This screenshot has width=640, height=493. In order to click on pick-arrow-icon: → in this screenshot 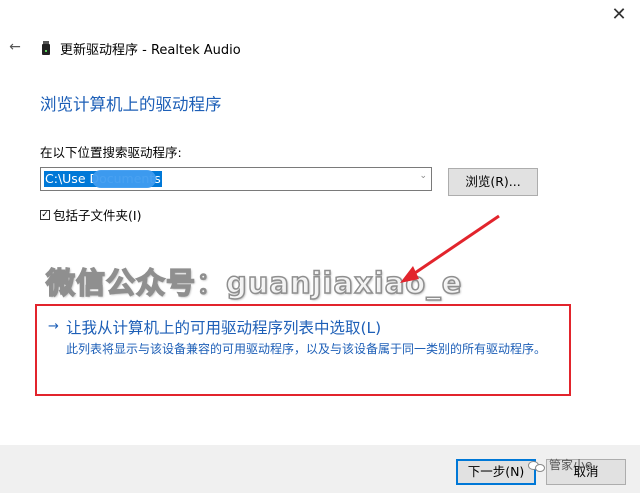, I will do `click(53, 326)`.